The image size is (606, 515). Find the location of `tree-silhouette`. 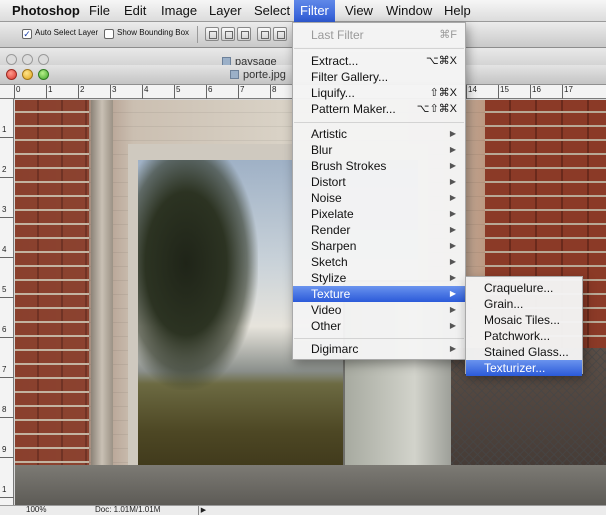

tree-silhouette is located at coordinates (198, 275).